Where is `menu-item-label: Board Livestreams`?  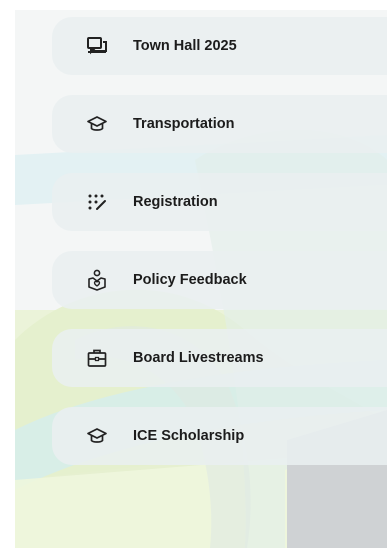
menu-item-label: Board Livestreams is located at coordinates (198, 358).